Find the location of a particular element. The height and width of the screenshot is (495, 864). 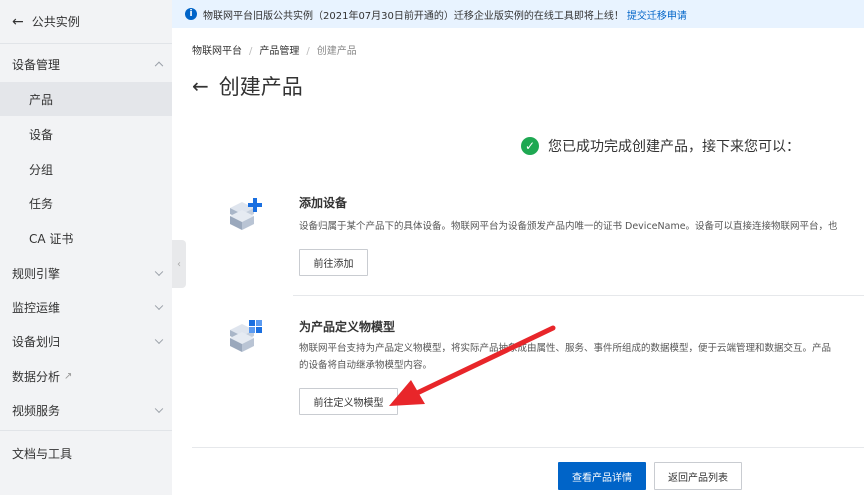

footer-divider is located at coordinates (528, 447).